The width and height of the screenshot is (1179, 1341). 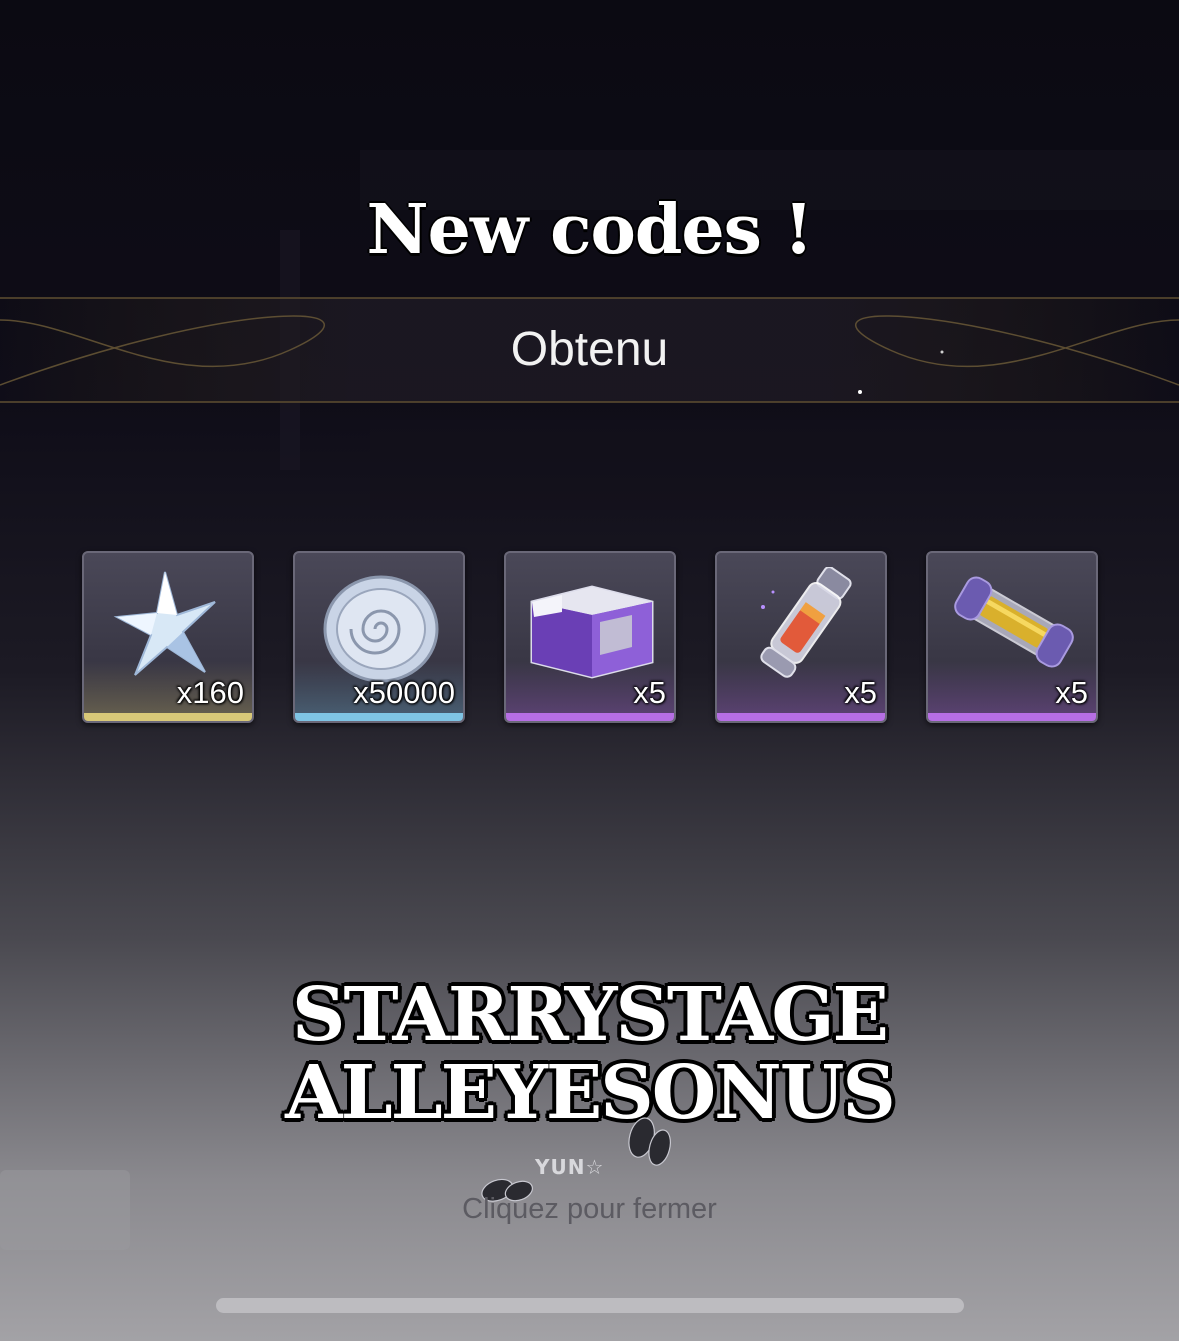 What do you see at coordinates (806, 622) in the screenshot?
I see `potion-vial-icon` at bounding box center [806, 622].